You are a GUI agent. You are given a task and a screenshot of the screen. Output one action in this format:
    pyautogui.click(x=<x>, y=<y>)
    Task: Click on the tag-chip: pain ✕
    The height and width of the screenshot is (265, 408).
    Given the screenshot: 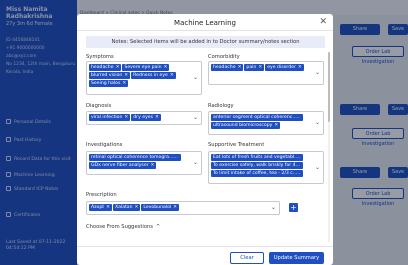 What is the action you would take?
    pyautogui.click(x=254, y=67)
    